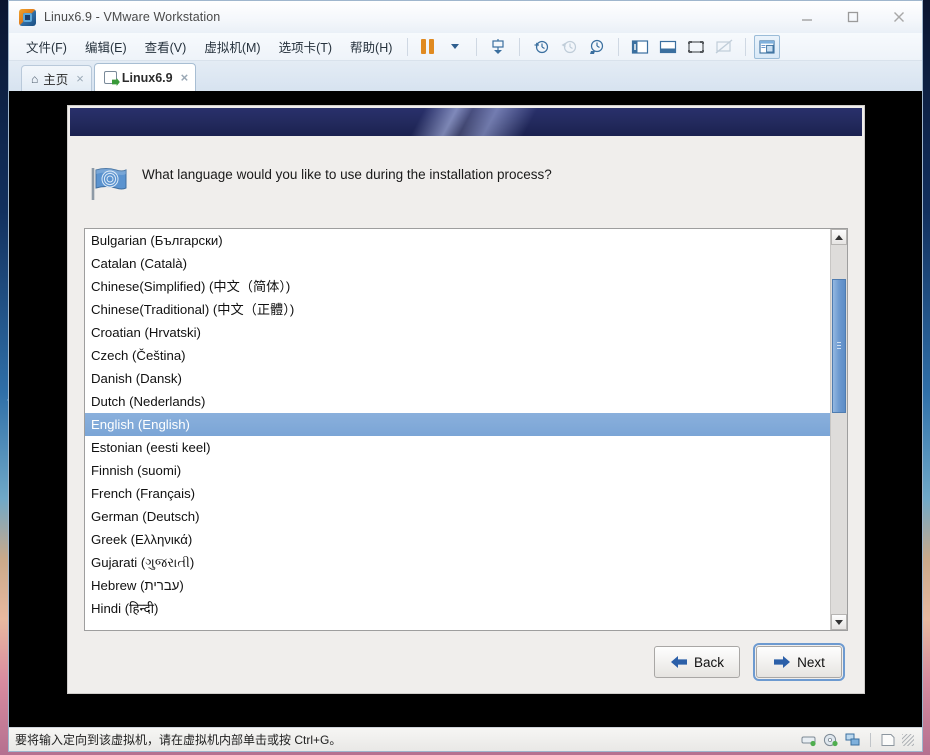 This screenshot has height=755, width=930. I want to click on unity-mode-icon, so click(724, 47).